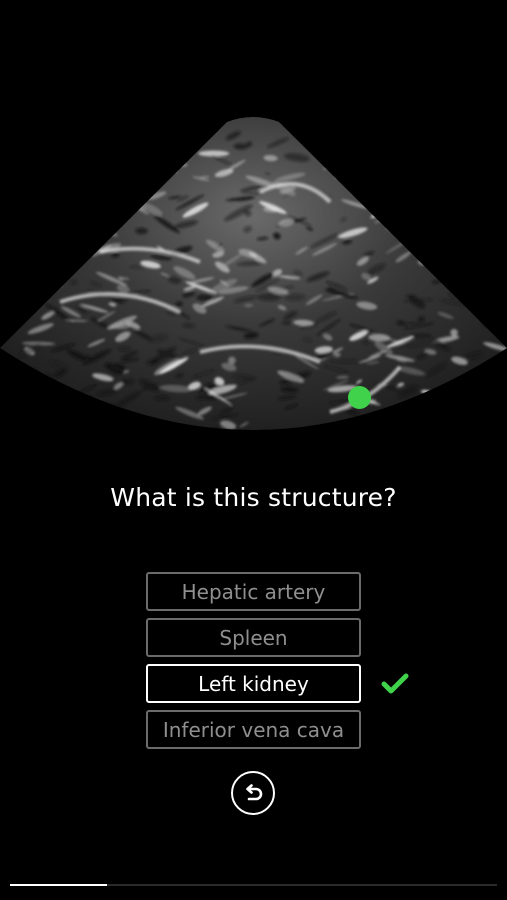 This screenshot has height=900, width=507. I want to click on checkmark-icon, so click(395, 683).